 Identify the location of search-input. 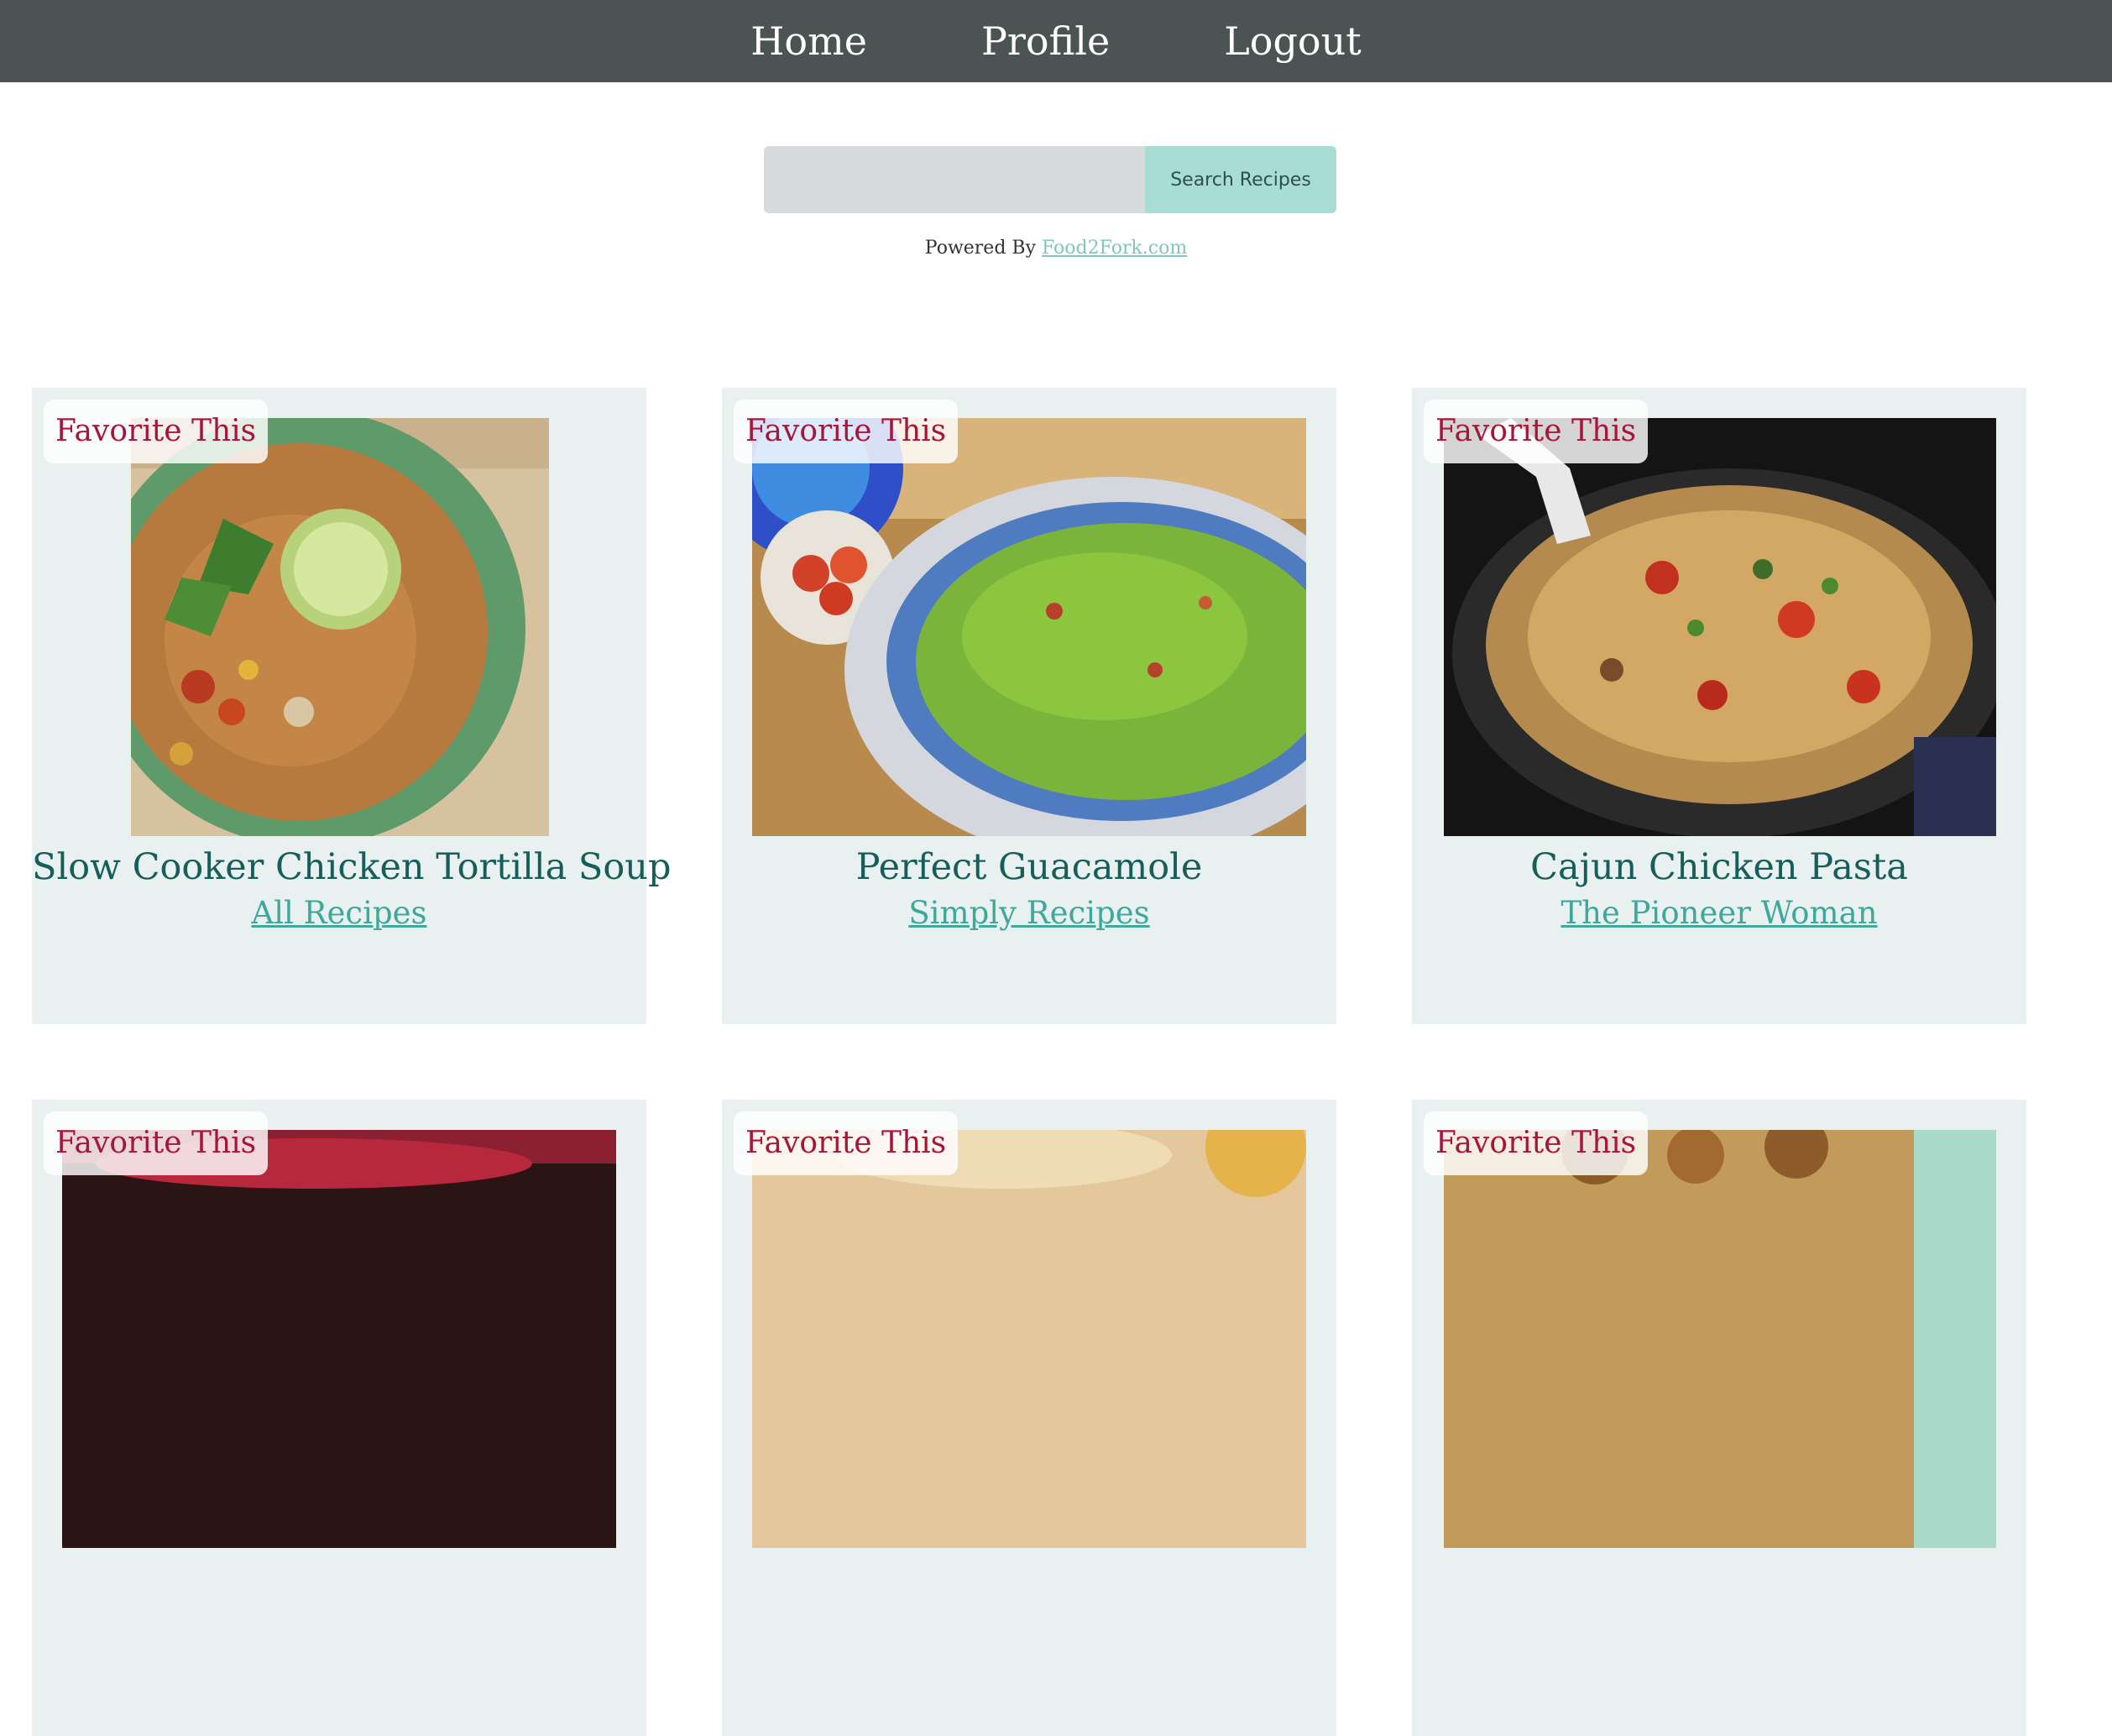
(955, 179).